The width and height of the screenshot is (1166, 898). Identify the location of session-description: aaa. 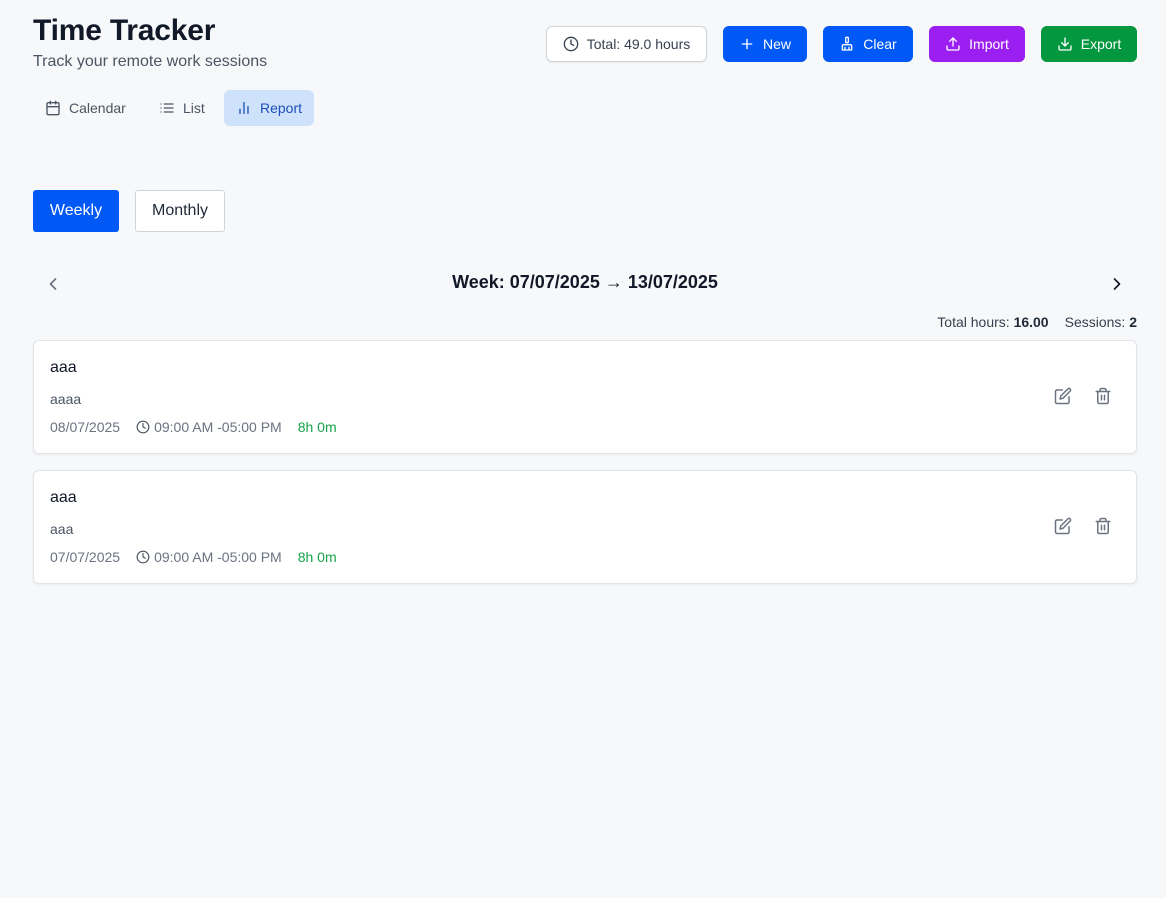
(62, 529).